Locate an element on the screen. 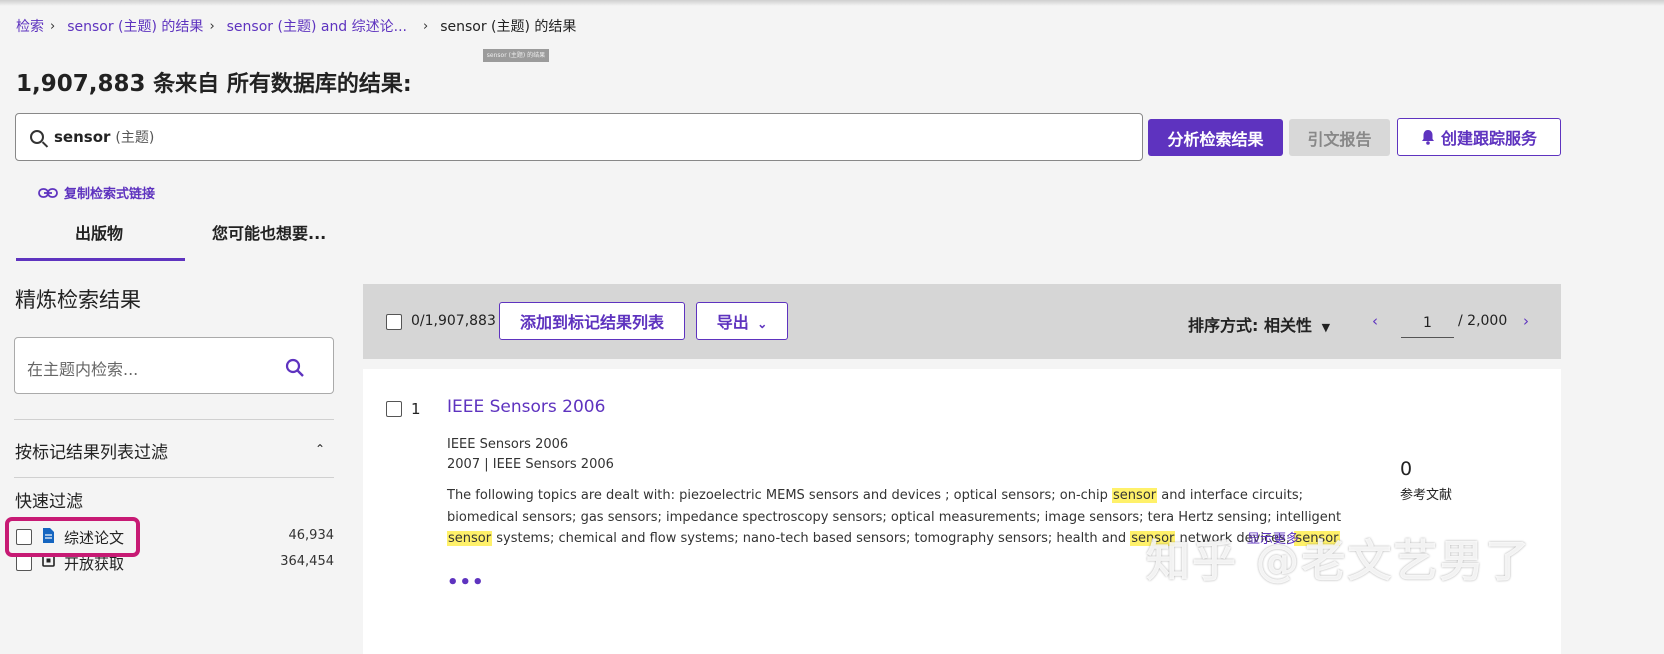 Image resolution: width=1664 pixels, height=654 pixels. export-label: 导出 is located at coordinates (732, 323).